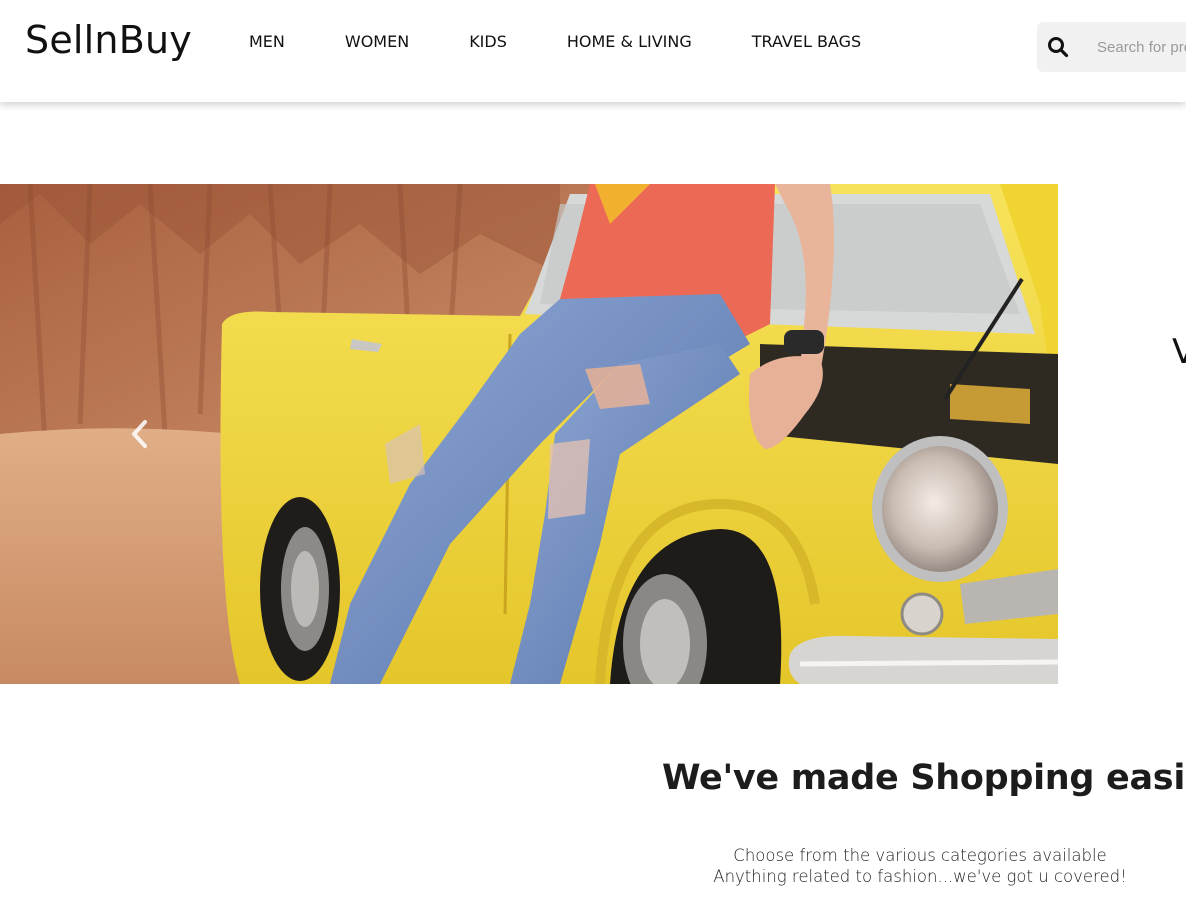 This screenshot has width=1186, height=919. Describe the element at coordinates (1130, 47) in the screenshot. I see `search-input` at that location.